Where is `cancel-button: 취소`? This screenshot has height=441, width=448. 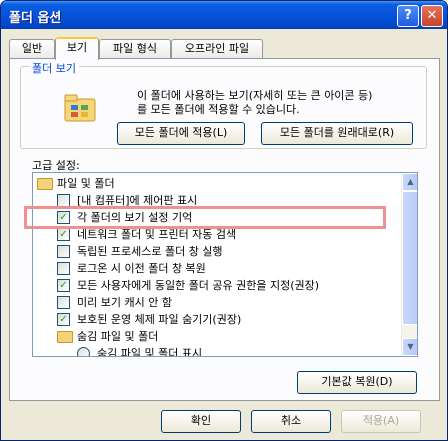 cancel-button: 취소 is located at coordinates (291, 421).